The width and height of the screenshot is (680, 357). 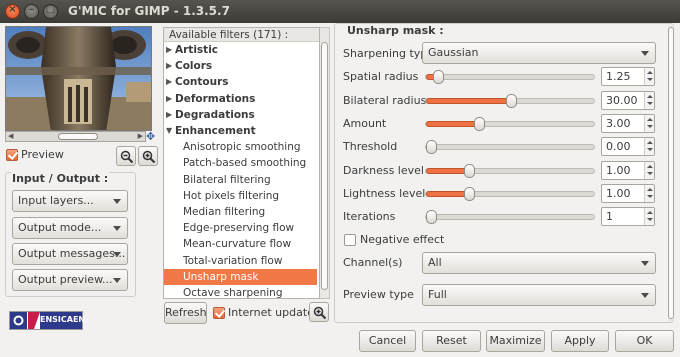 What do you see at coordinates (389, 53) in the screenshot?
I see `sharpening-type-label: Sharpening type` at bounding box center [389, 53].